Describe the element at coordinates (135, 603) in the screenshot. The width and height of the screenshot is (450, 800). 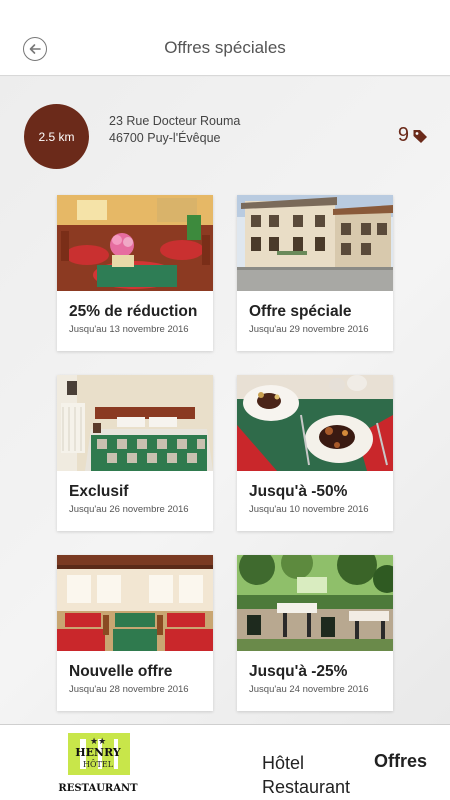
I see `offer-image-hall` at that location.